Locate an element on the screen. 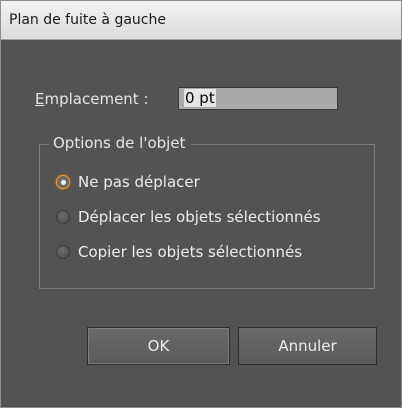  placement-input: 0 pt is located at coordinates (258, 98).